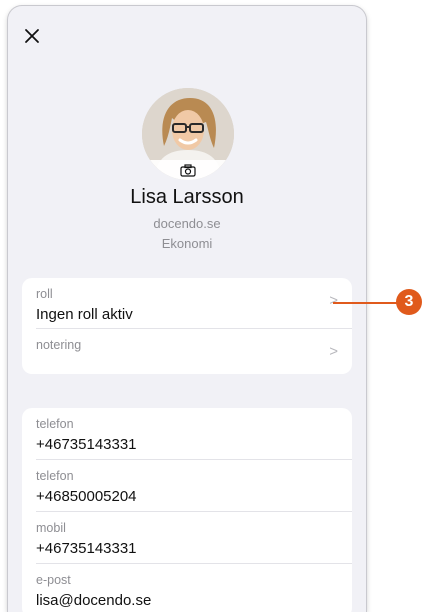 This screenshot has height=612, width=424. I want to click on note-label: notering, so click(59, 345).